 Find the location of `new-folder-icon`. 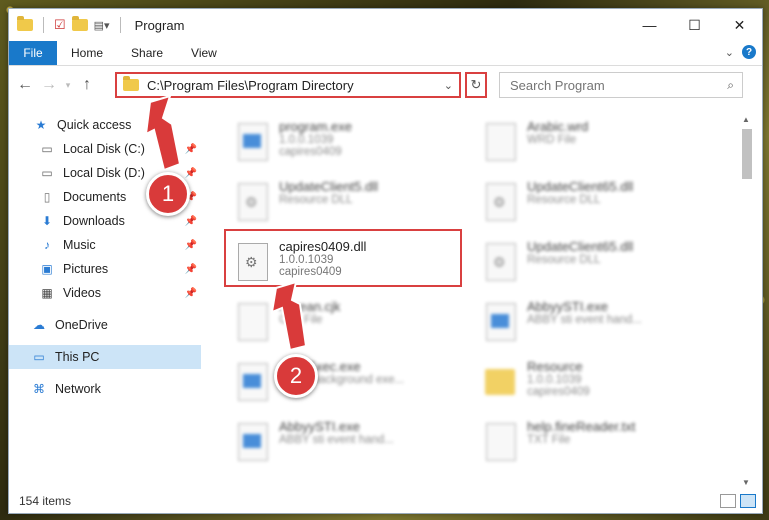

new-folder-icon is located at coordinates (79, 23).